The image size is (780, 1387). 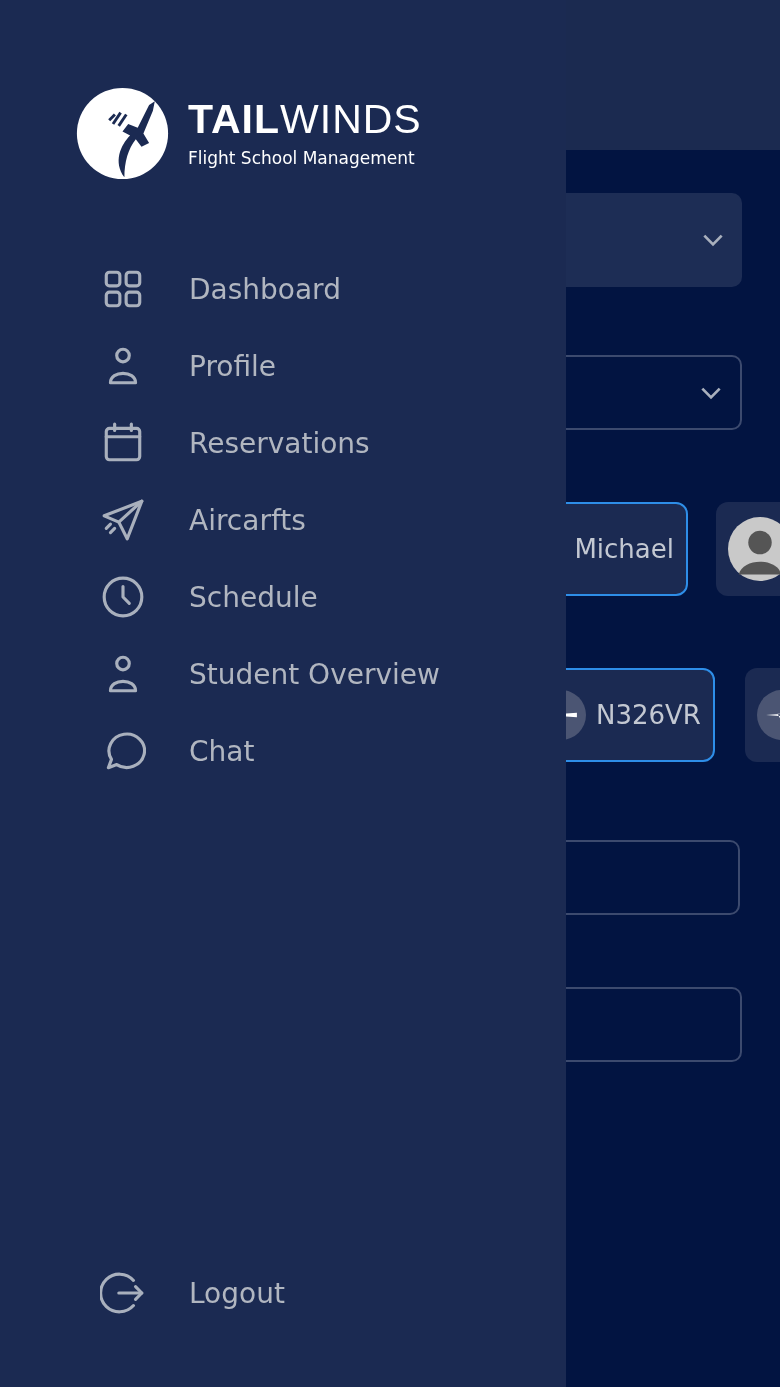 I want to click on aircraft-chip: N326VR, so click(x=640, y=715).